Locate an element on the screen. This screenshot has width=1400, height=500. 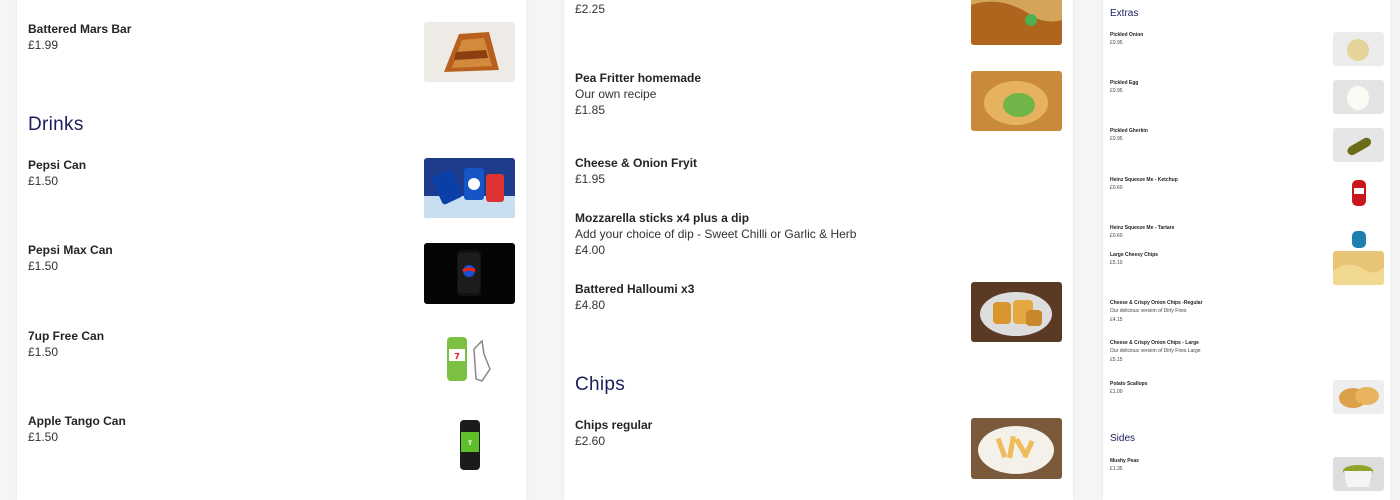
menu-item: Battered Halloumi x3 £4.80 is located at coordinates (818, 312).